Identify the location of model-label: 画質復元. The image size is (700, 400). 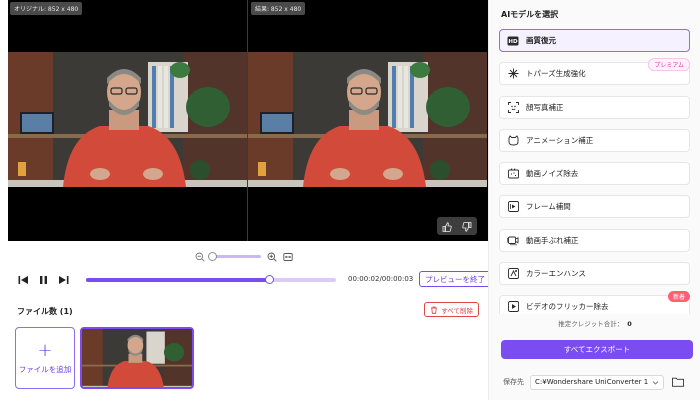
(541, 40).